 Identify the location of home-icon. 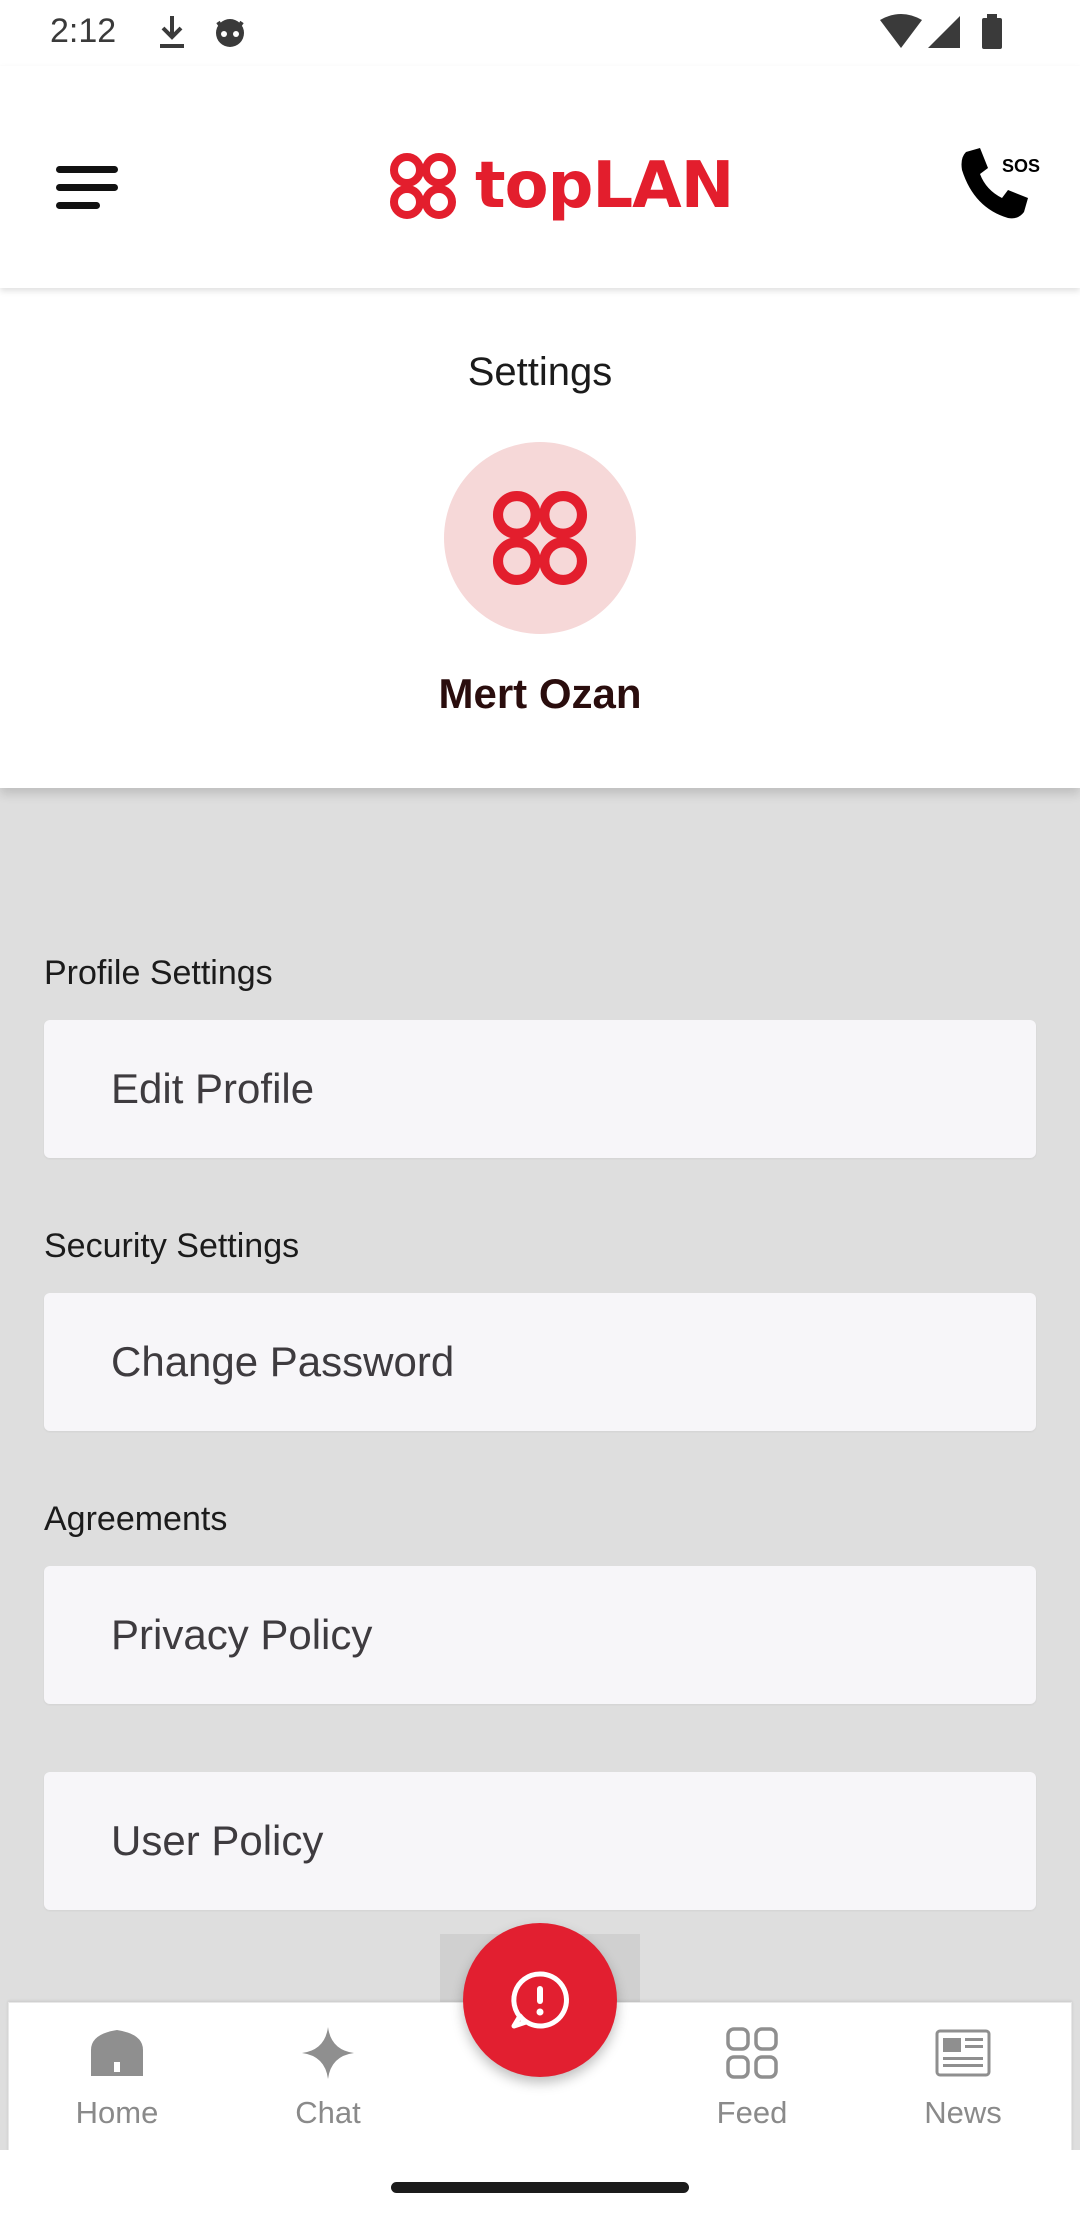
(117, 2053).